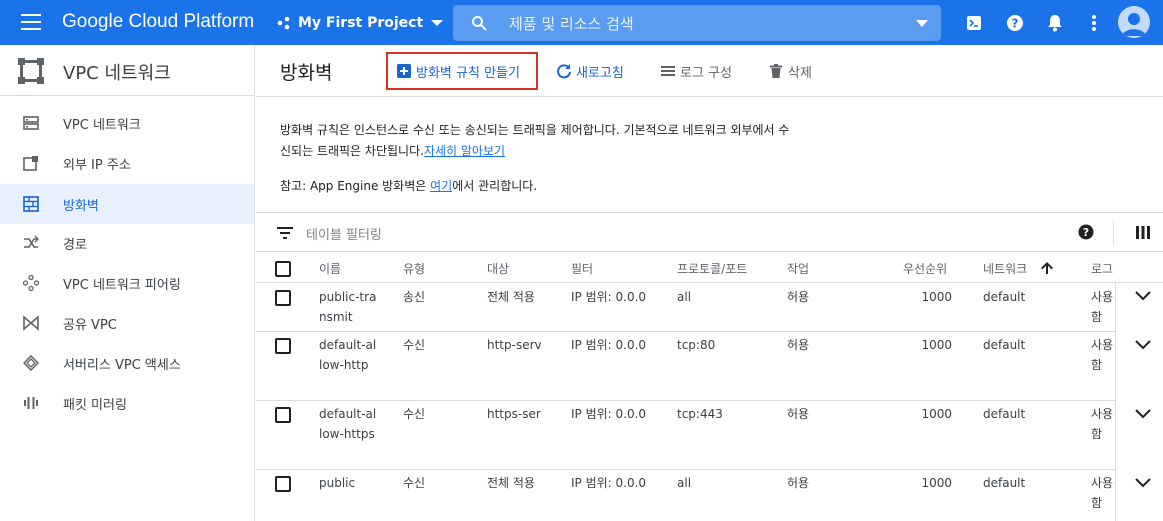  Describe the element at coordinates (571, 24) in the screenshot. I see `search-placeholder: 제품 및 리소스 검색` at that location.